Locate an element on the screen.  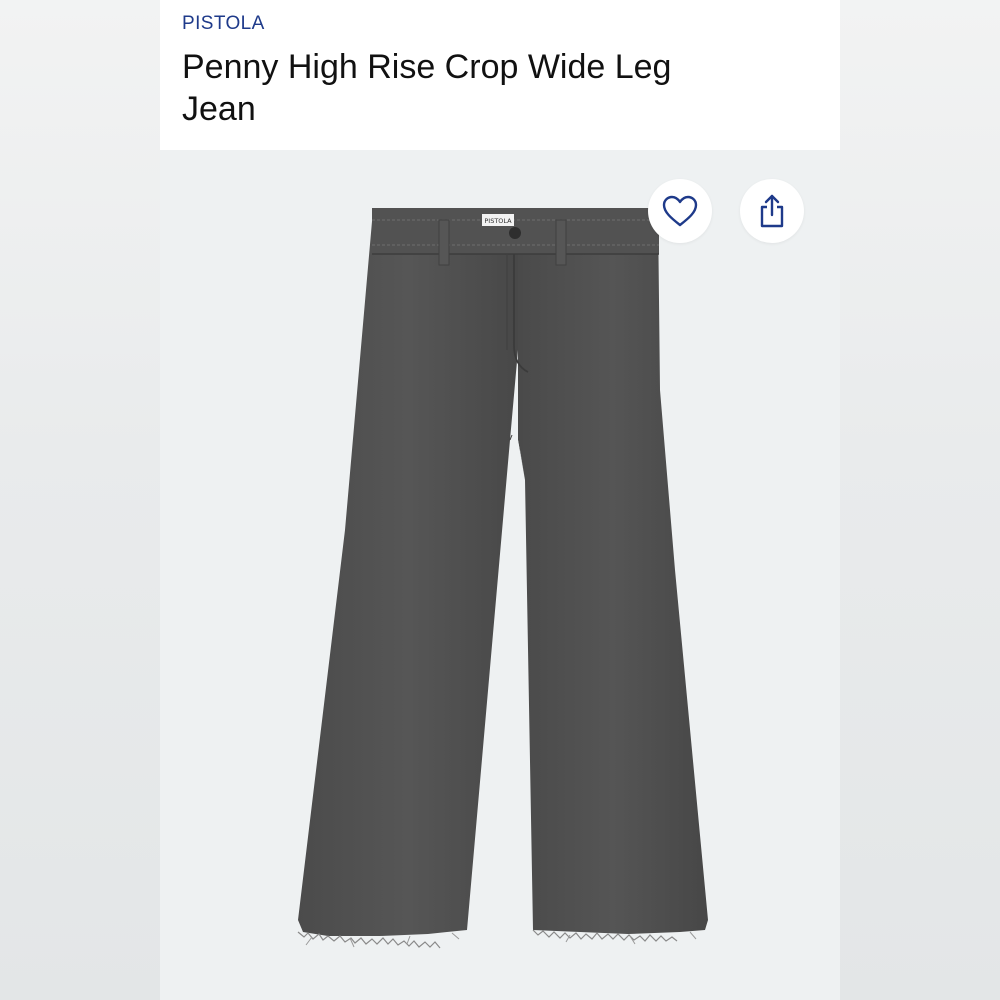
like-button is located at coordinates (680, 211).